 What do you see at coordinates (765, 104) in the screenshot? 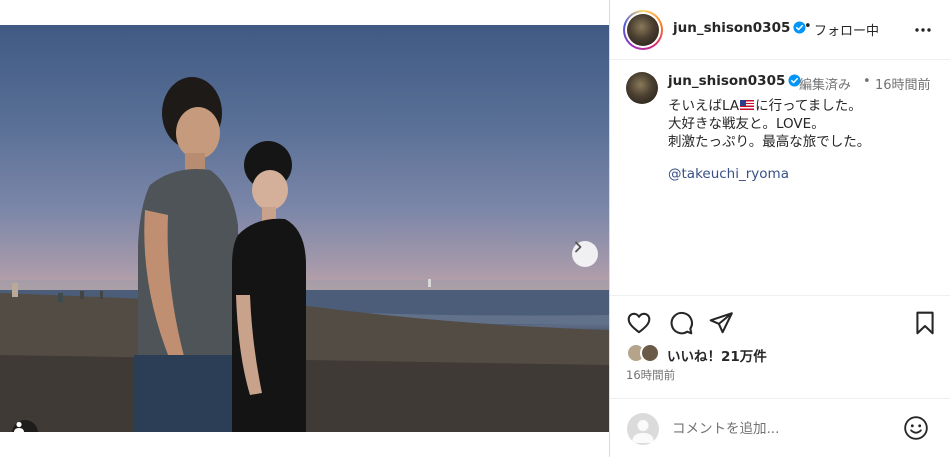
I see `caption-line-1: そいえばLA に行ってました。` at bounding box center [765, 104].